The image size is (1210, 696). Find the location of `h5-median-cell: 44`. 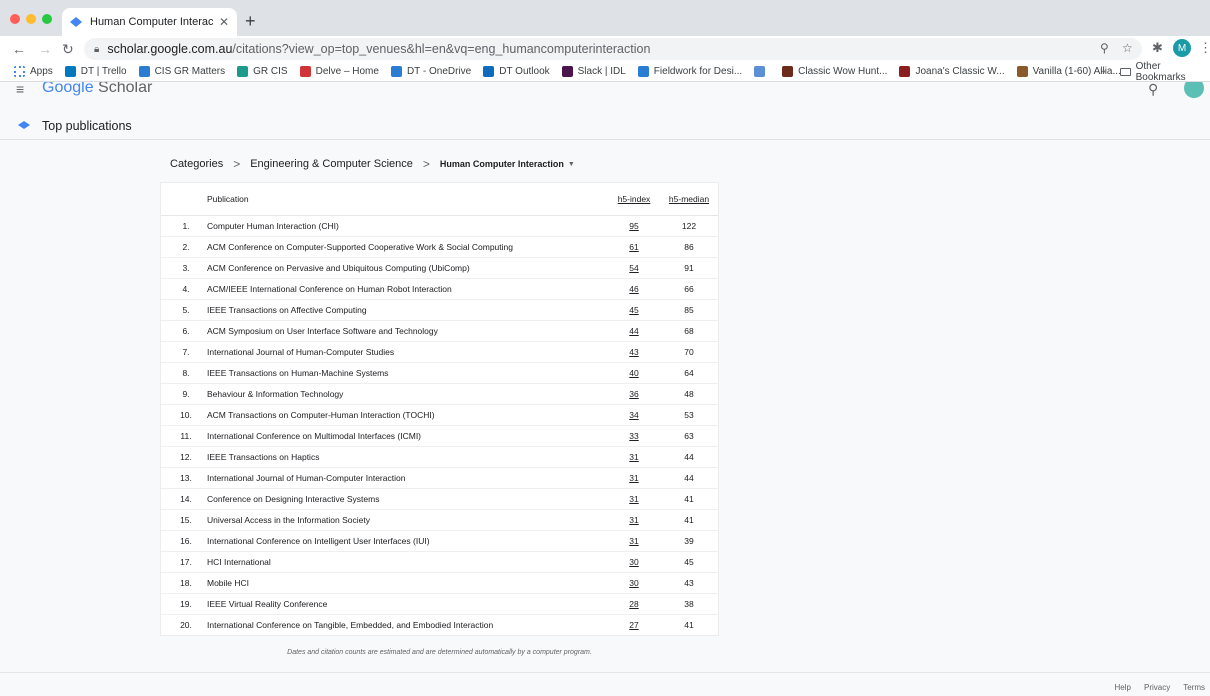

h5-median-cell: 44 is located at coordinates (689, 478).